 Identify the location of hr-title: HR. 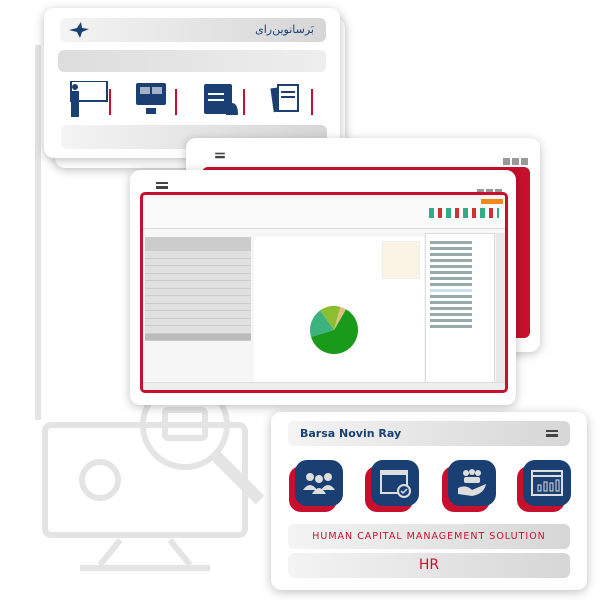
(429, 565).